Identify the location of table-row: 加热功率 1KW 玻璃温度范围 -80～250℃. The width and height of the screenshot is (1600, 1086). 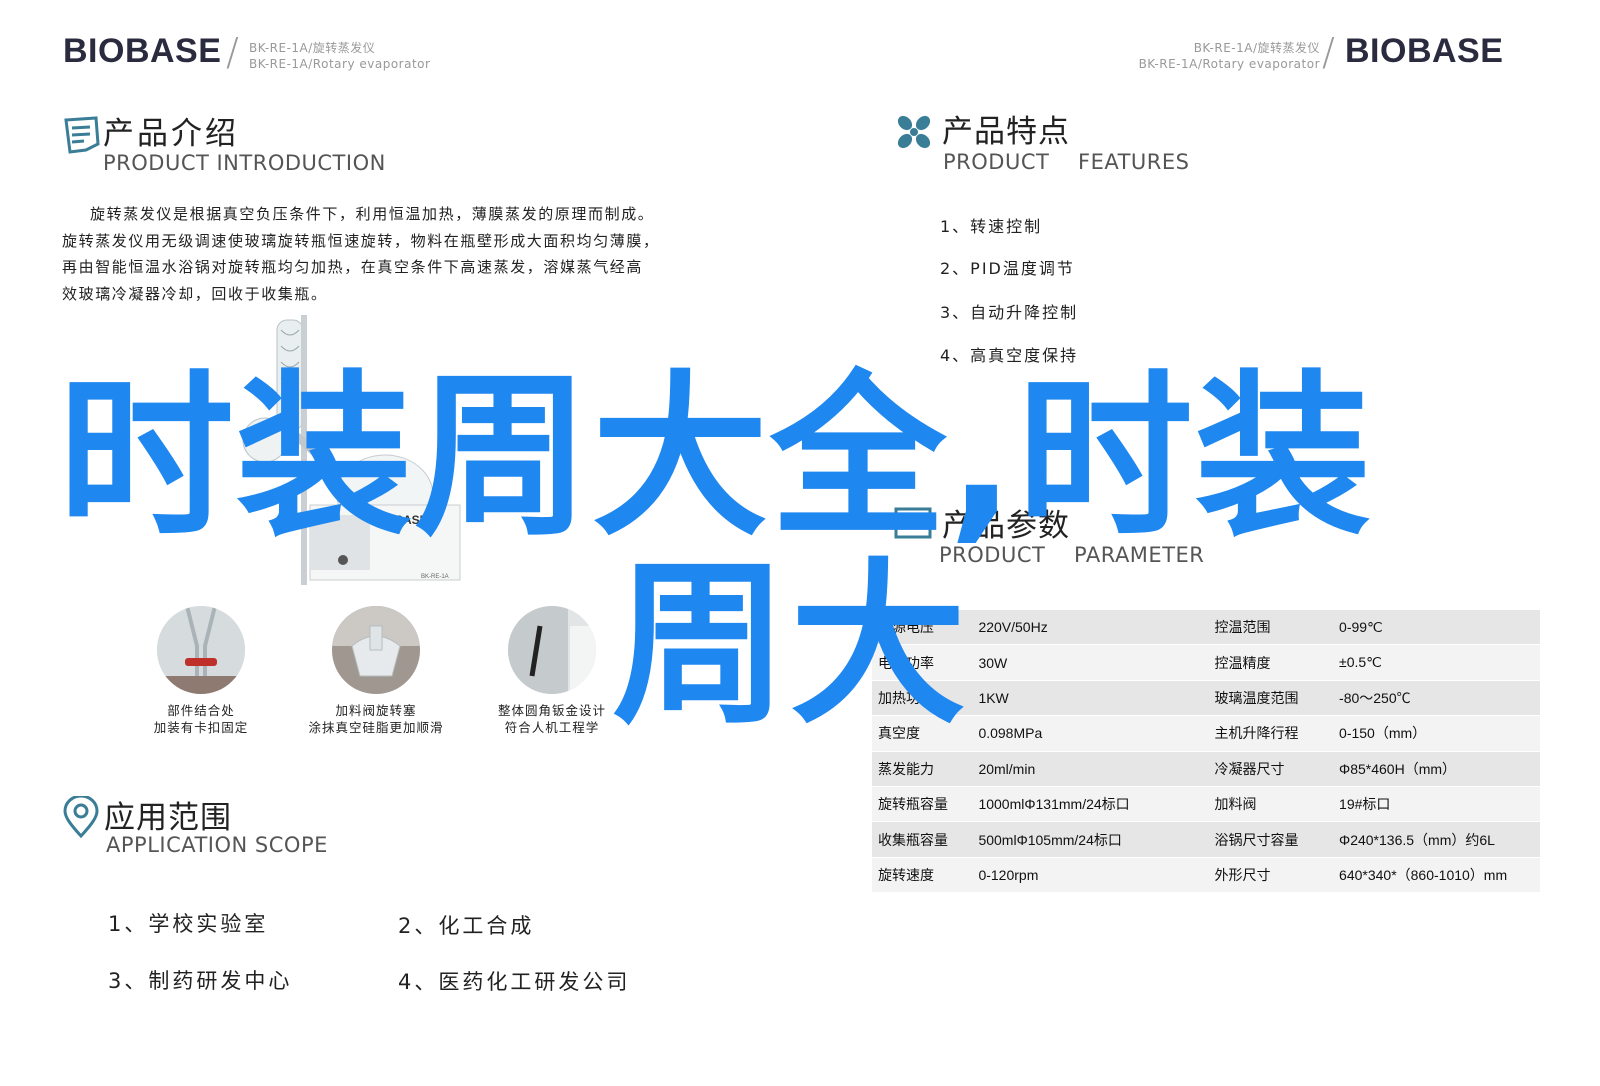
(1206, 698).